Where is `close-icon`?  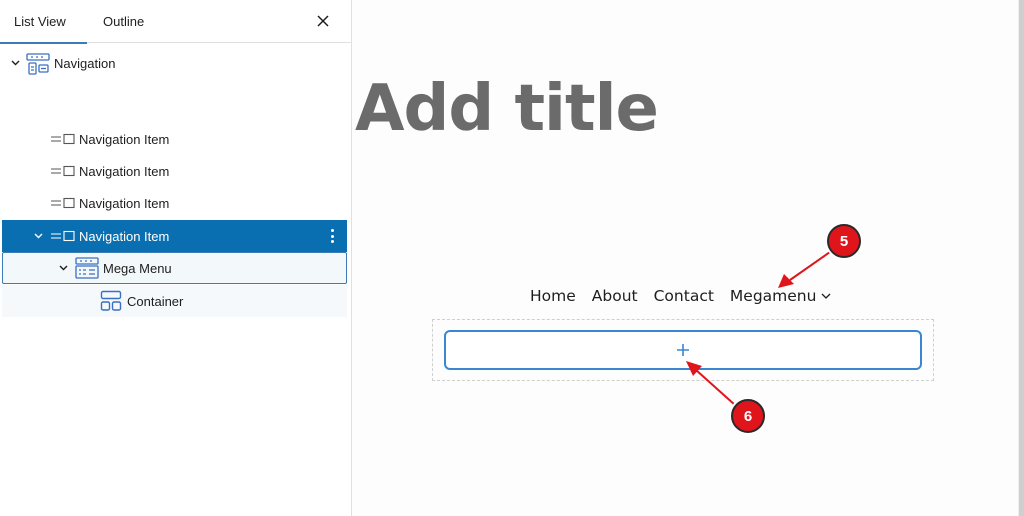
close-icon is located at coordinates (323, 21).